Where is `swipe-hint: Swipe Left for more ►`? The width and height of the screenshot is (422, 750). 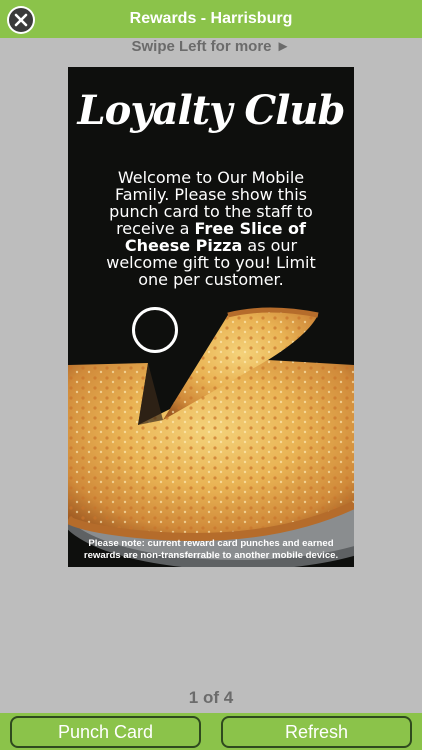
swipe-hint: Swipe Left for more ► is located at coordinates (211, 46).